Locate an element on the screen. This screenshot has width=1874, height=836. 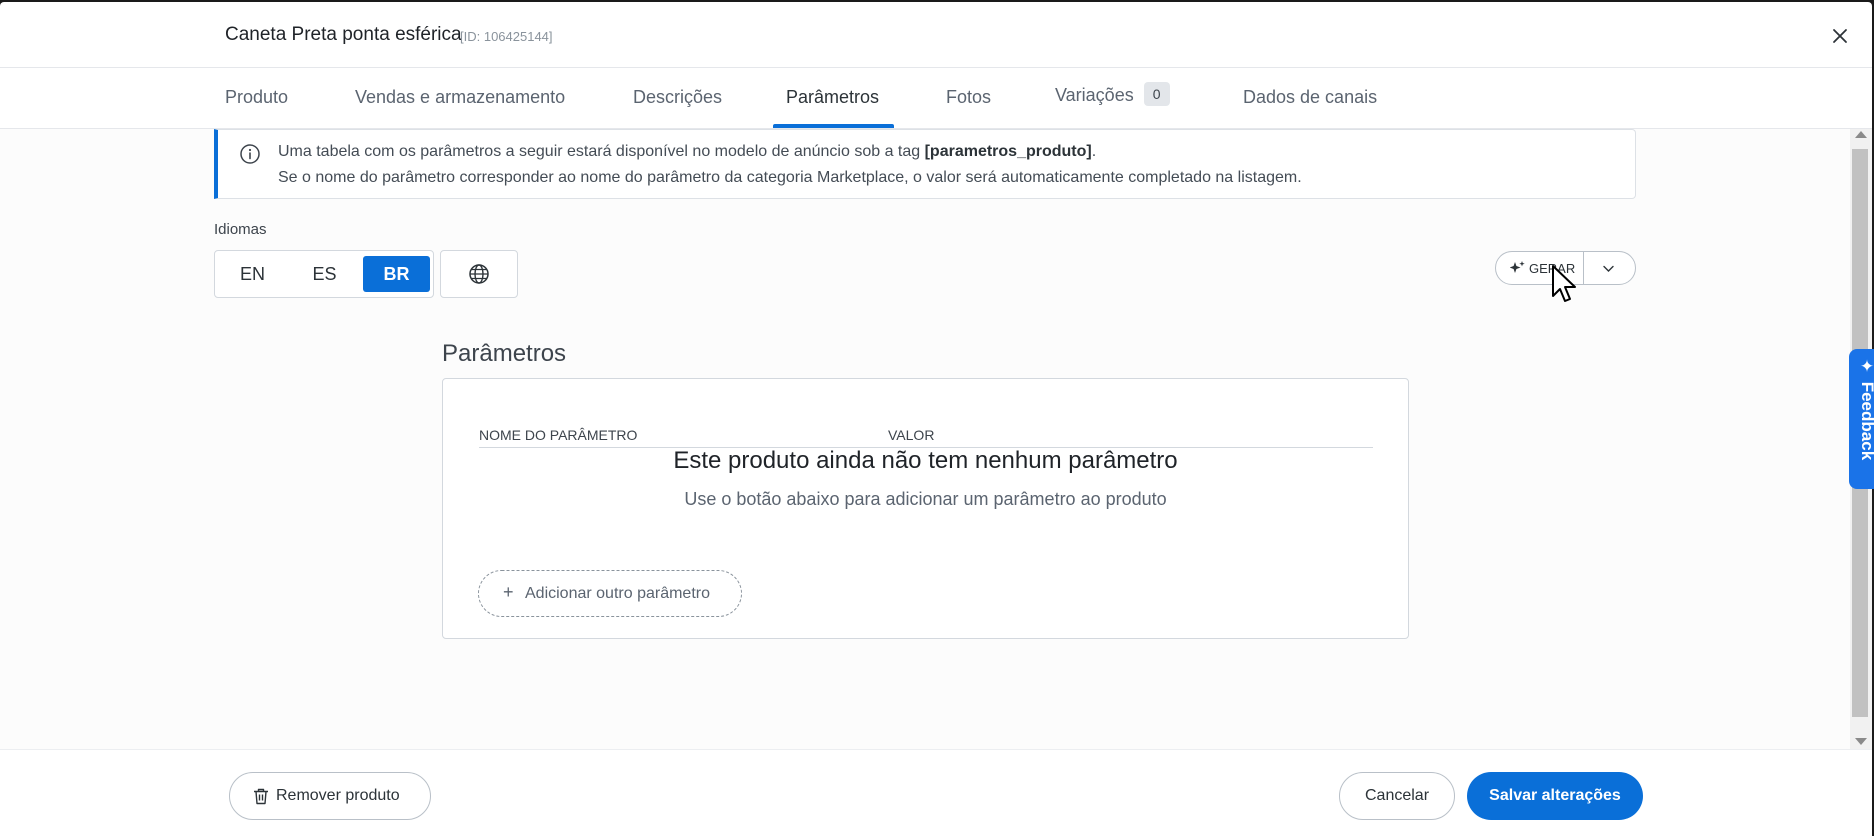
cancel-button: Cancelar is located at coordinates (1397, 796).